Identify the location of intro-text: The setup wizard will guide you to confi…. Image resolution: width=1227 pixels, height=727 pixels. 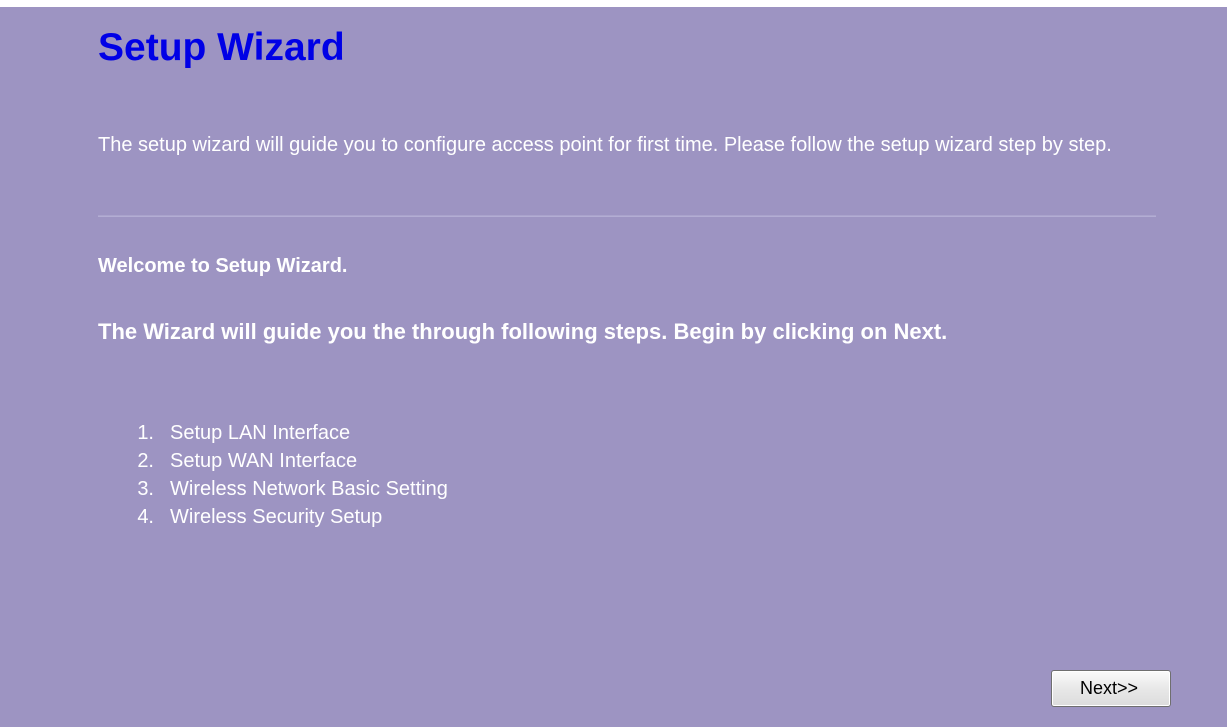
(605, 145).